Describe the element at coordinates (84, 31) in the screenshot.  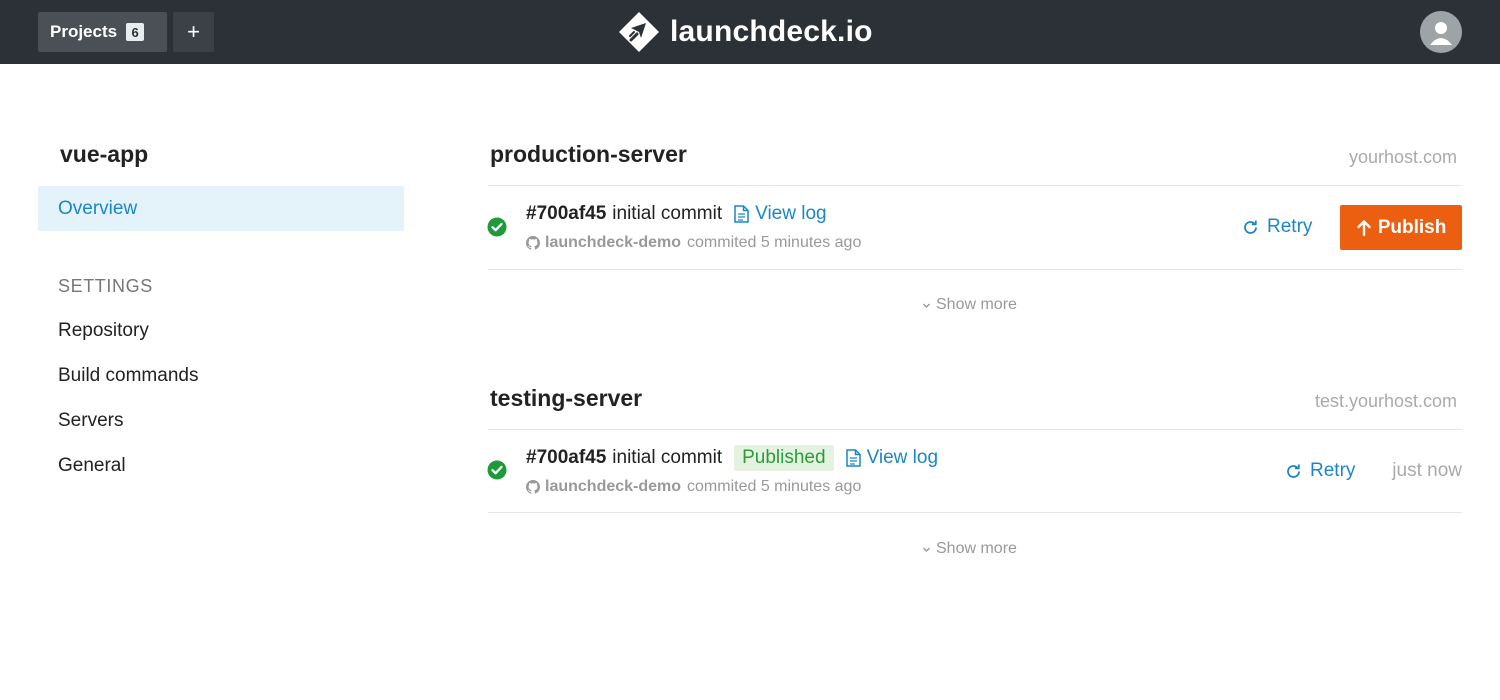
I see `projects-label: Projects` at that location.